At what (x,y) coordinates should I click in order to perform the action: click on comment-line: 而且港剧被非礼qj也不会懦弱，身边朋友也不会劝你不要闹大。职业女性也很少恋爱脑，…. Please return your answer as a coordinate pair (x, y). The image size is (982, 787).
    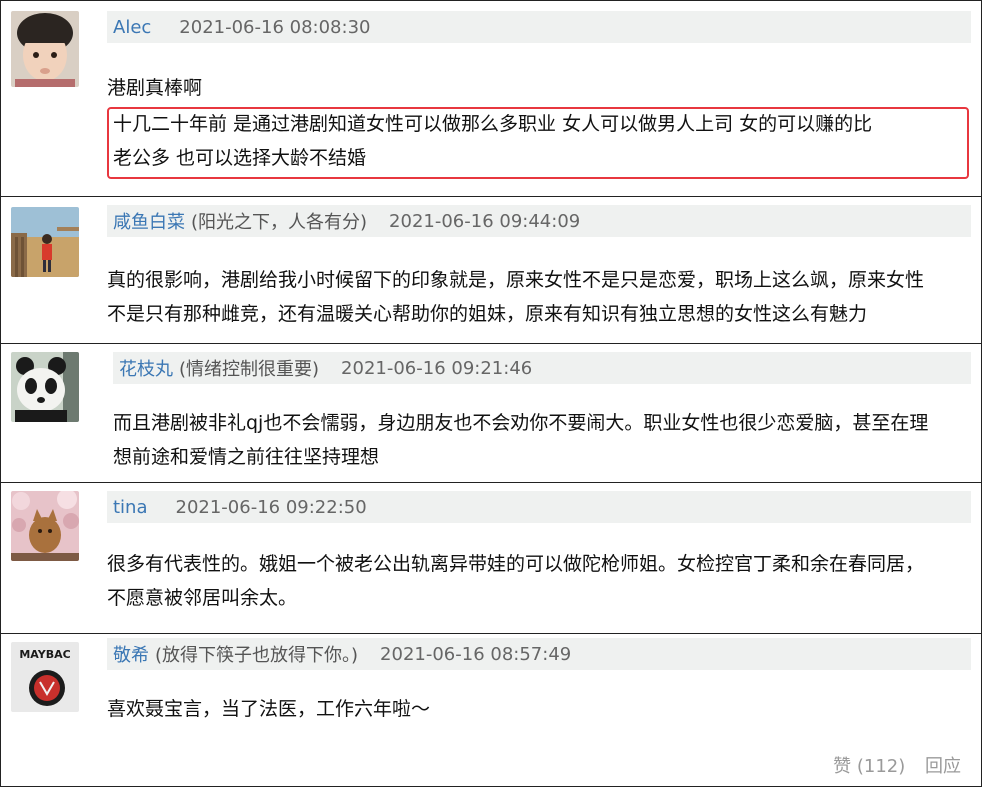
    Looking at the image, I should click on (521, 423).